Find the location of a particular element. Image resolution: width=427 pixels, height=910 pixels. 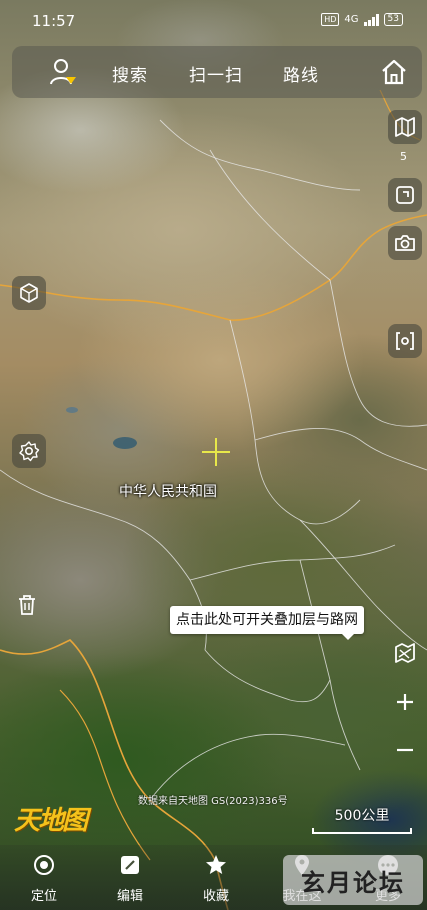

edit-icon is located at coordinates (130, 865).